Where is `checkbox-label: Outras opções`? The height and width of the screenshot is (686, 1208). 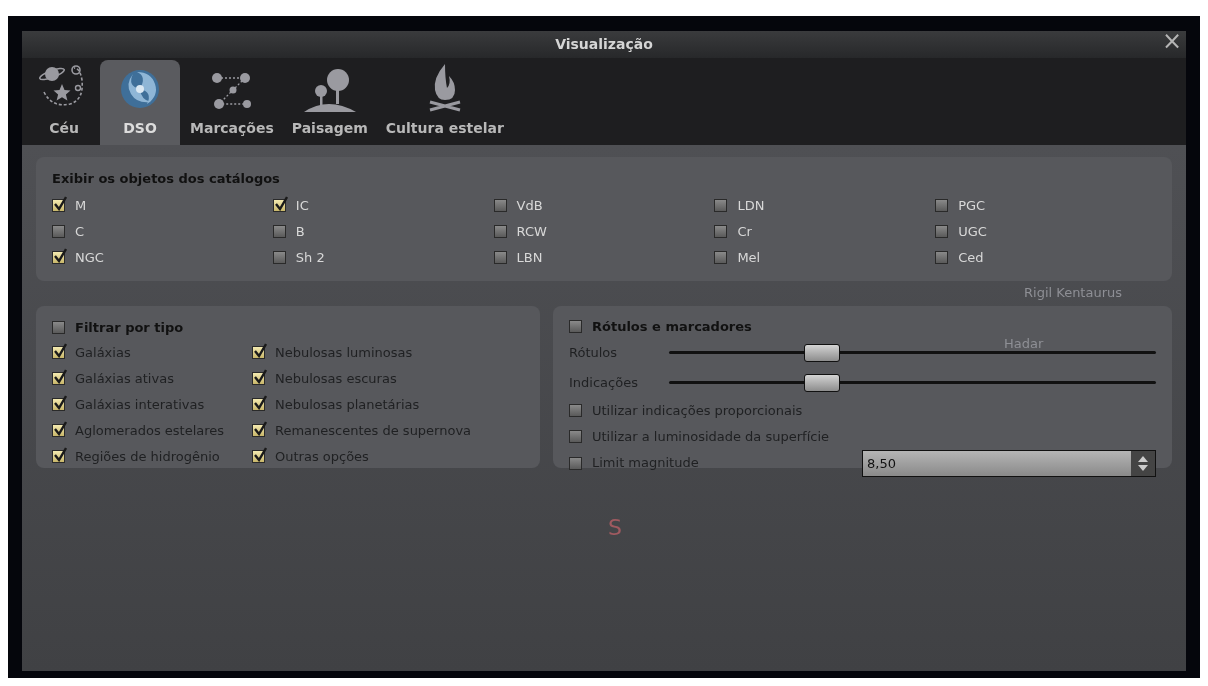
checkbox-label: Outras opções is located at coordinates (322, 456).